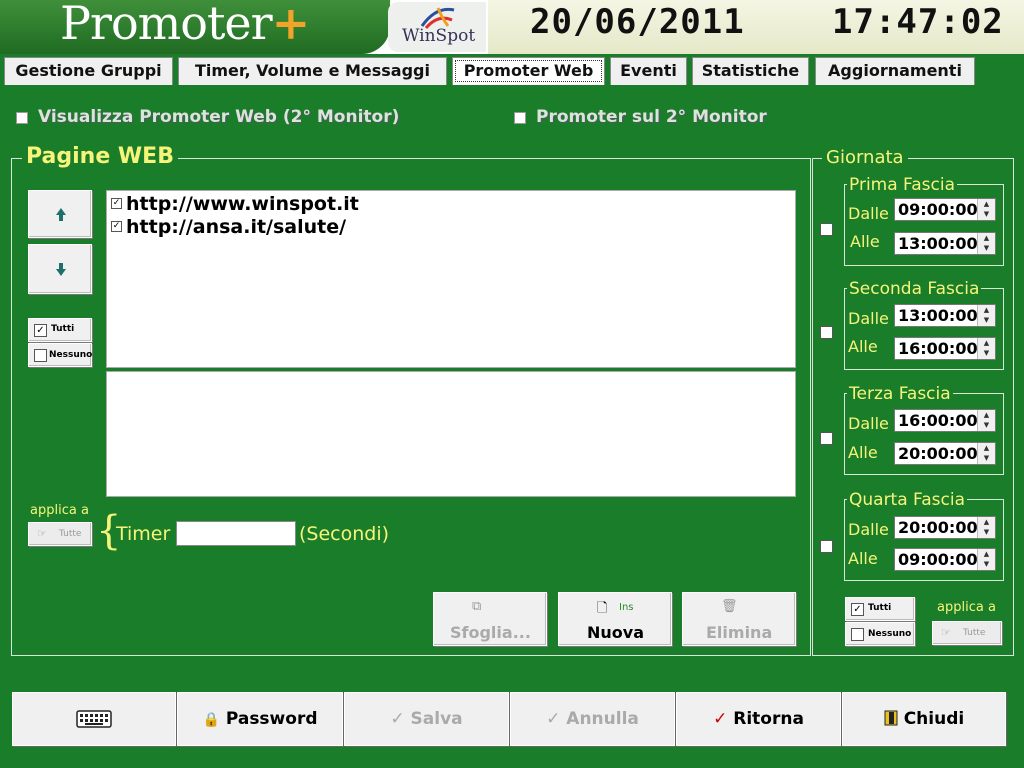 The width and height of the screenshot is (1024, 768). Describe the element at coordinates (651, 117) in the screenshot. I see `promoter-second-label: Promoter sul 2° Monitor` at that location.